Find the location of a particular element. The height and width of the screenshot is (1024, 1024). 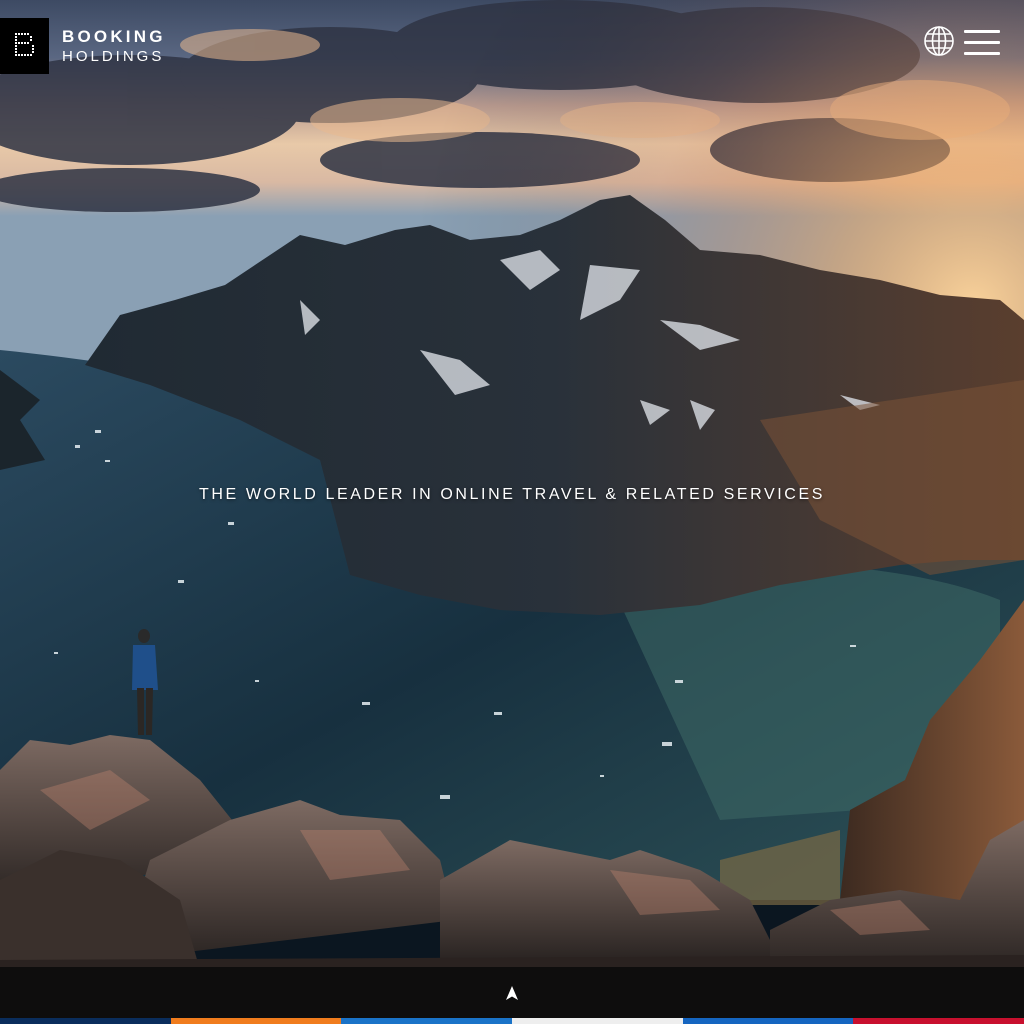

globe-icon is located at coordinates (939, 41).